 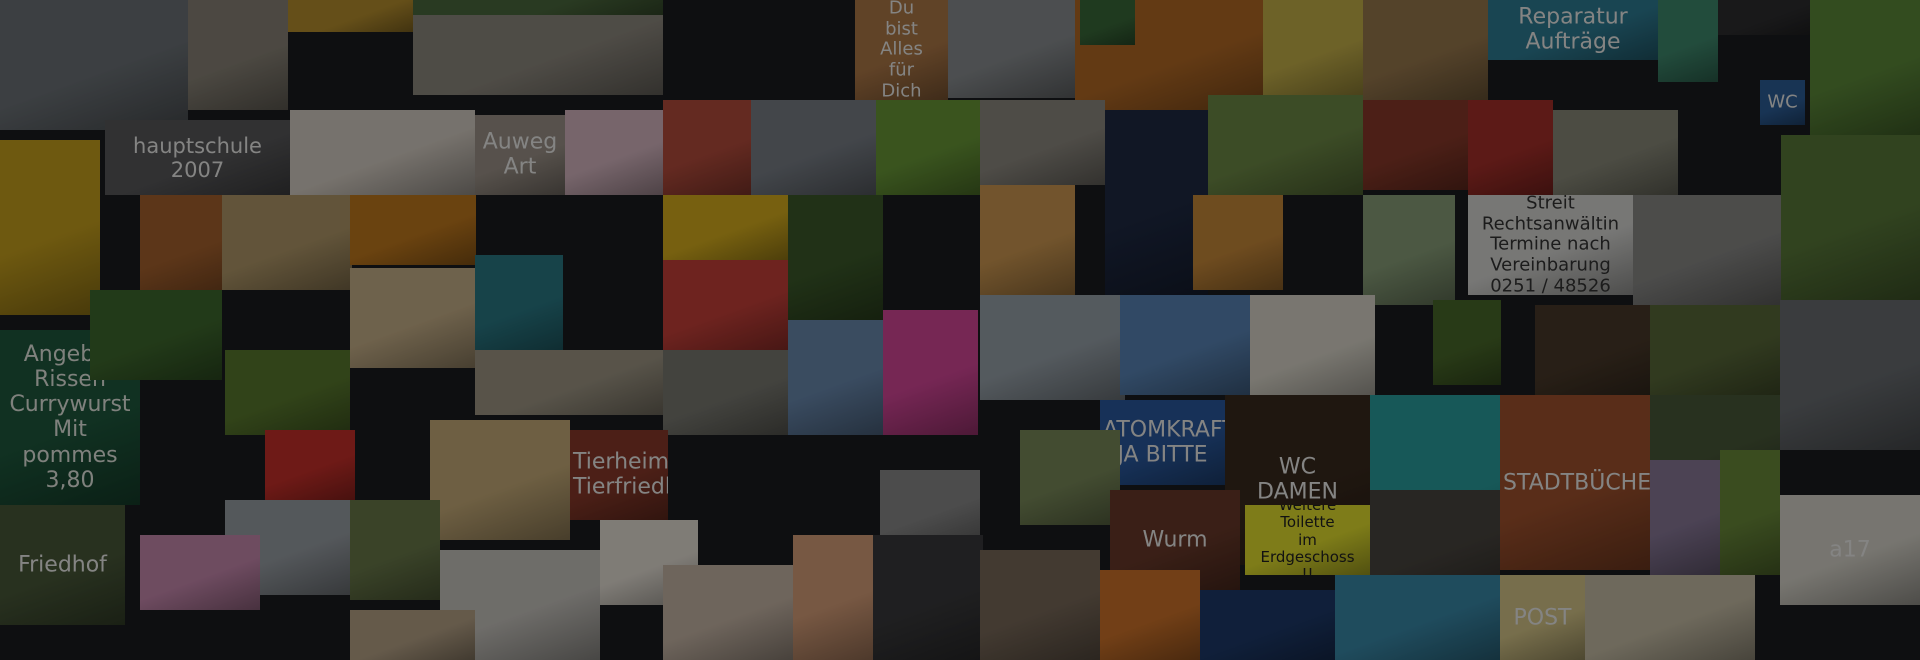 I want to click on tile-friedhof-sign-text: Friedhof, so click(x=62, y=565).